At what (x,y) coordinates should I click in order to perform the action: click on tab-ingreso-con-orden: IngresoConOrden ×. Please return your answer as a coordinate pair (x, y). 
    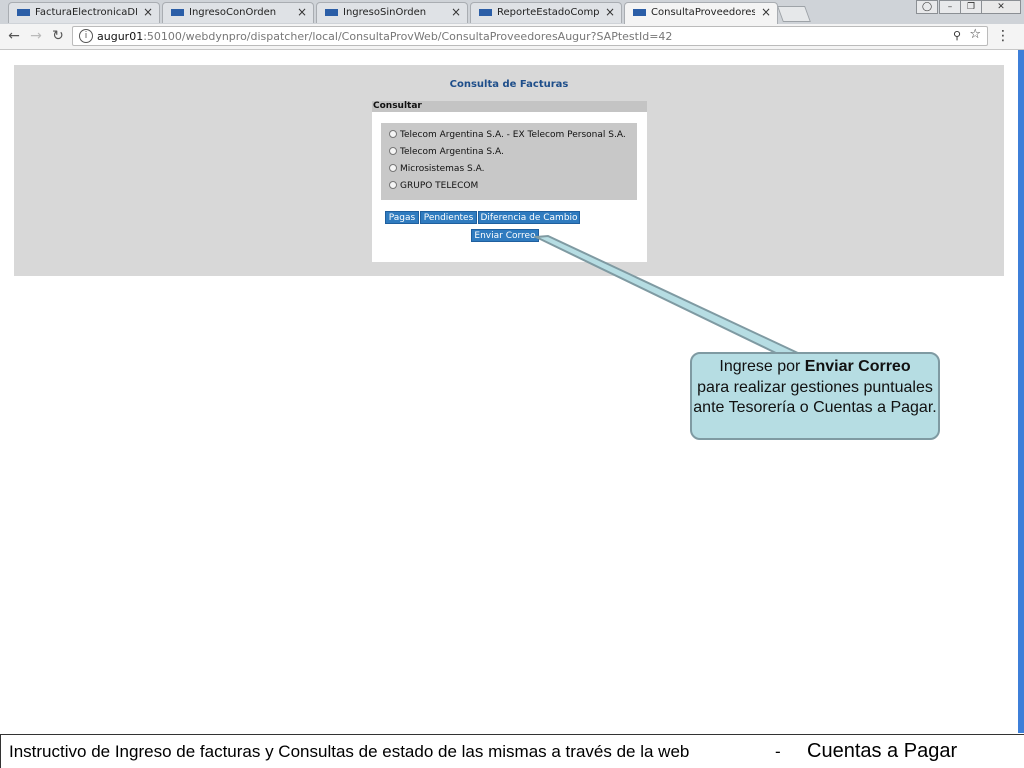
    Looking at the image, I should click on (238, 12).